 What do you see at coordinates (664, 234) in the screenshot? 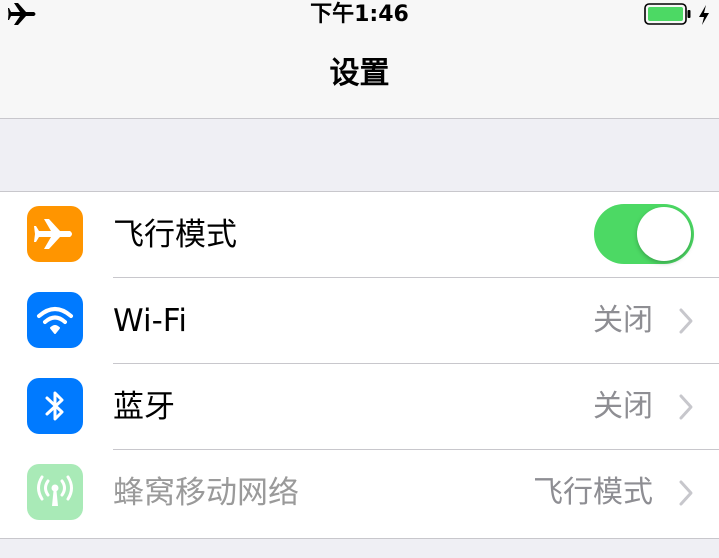
I see `toggle-knob` at bounding box center [664, 234].